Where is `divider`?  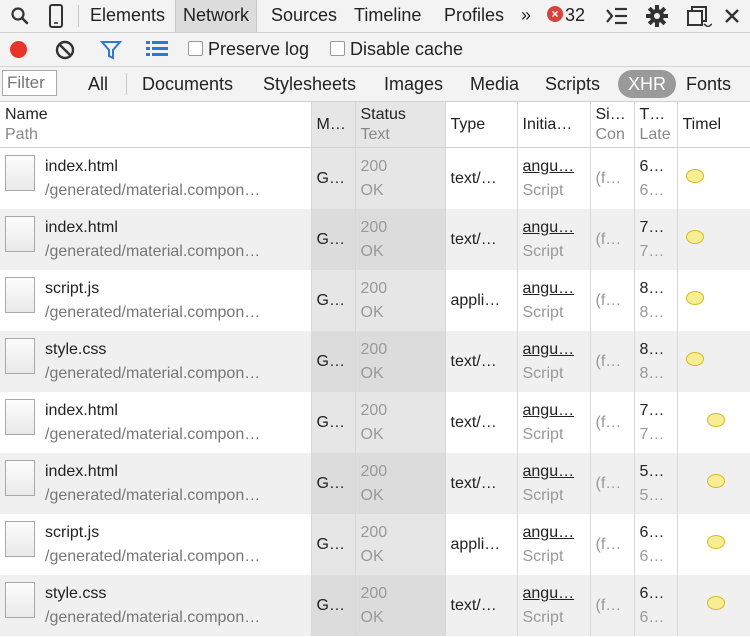
divider is located at coordinates (126, 84).